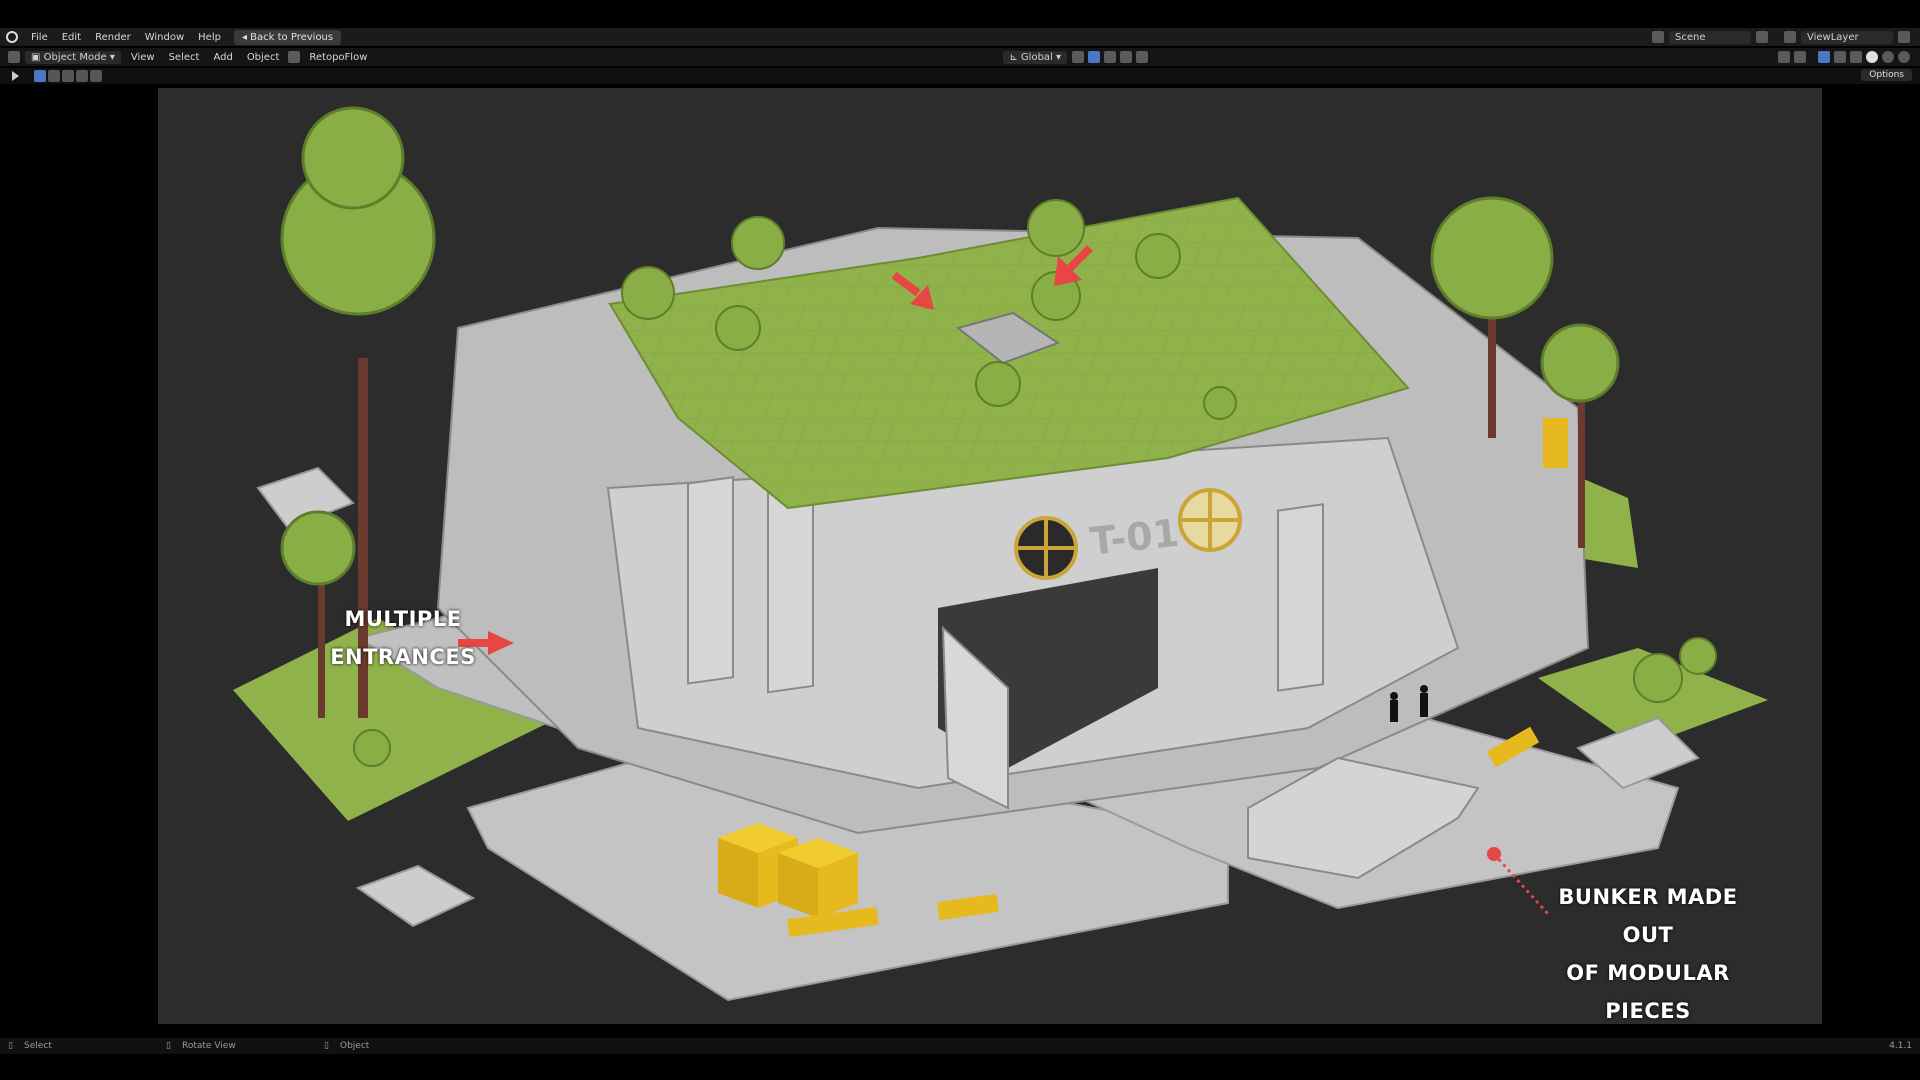 The height and width of the screenshot is (1080, 1920). I want to click on status-select: Select, so click(38, 1046).